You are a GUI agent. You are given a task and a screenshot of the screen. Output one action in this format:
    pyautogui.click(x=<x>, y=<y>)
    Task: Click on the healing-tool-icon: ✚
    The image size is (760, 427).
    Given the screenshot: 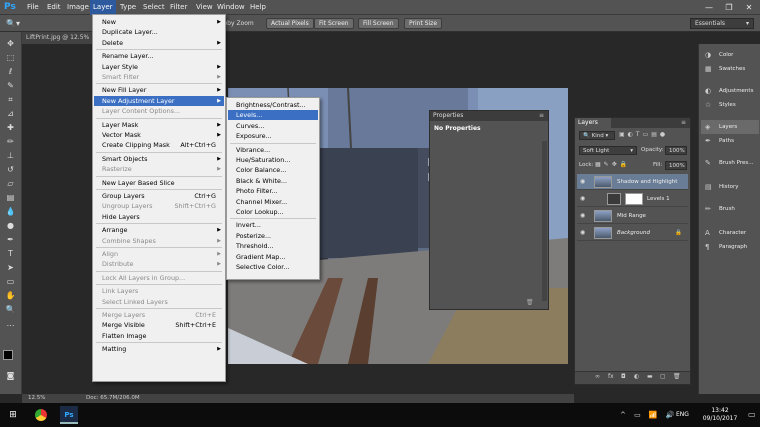 What is the action you would take?
    pyautogui.click(x=10, y=128)
    